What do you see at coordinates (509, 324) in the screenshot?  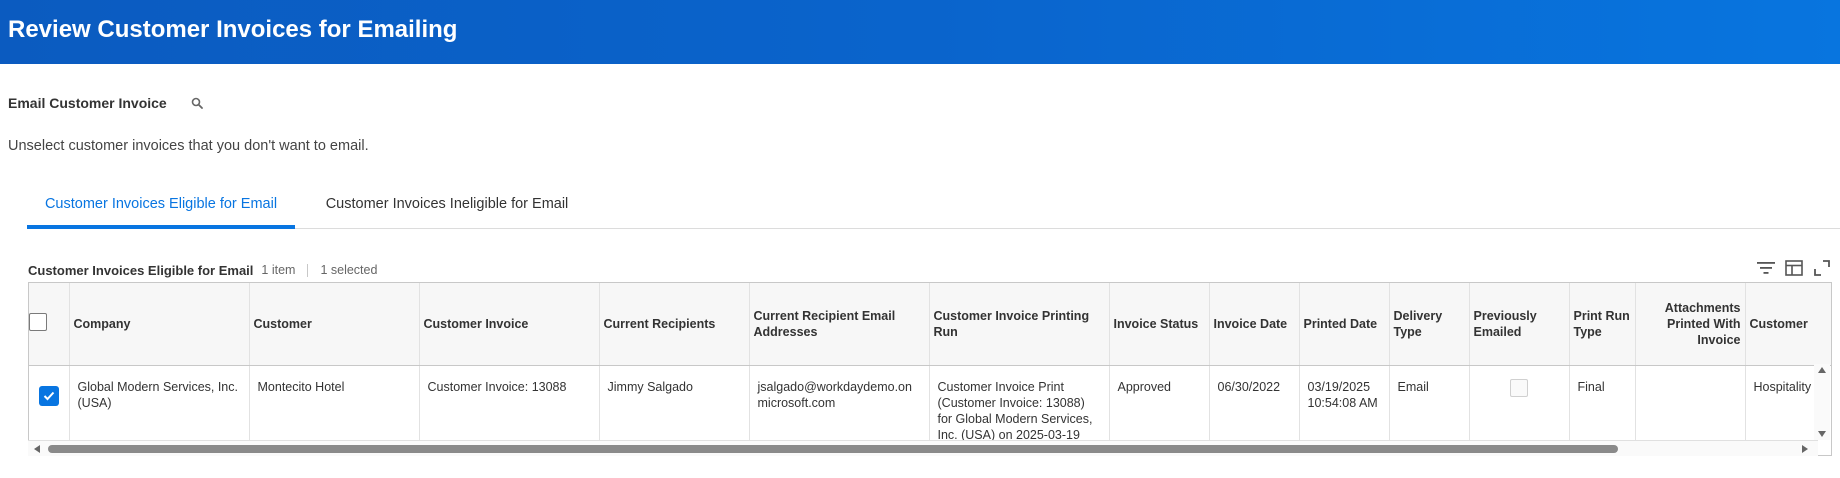 I see `col-header-customer-invoice: Customer Invoice` at bounding box center [509, 324].